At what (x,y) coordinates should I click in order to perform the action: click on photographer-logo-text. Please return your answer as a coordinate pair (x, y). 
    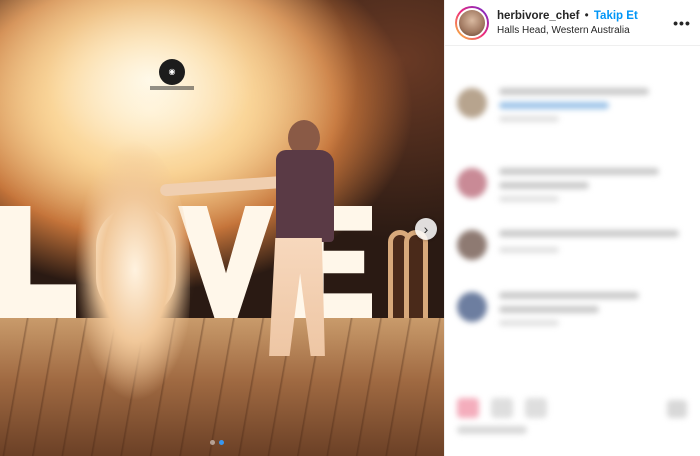
    Looking at the image, I should click on (172, 88).